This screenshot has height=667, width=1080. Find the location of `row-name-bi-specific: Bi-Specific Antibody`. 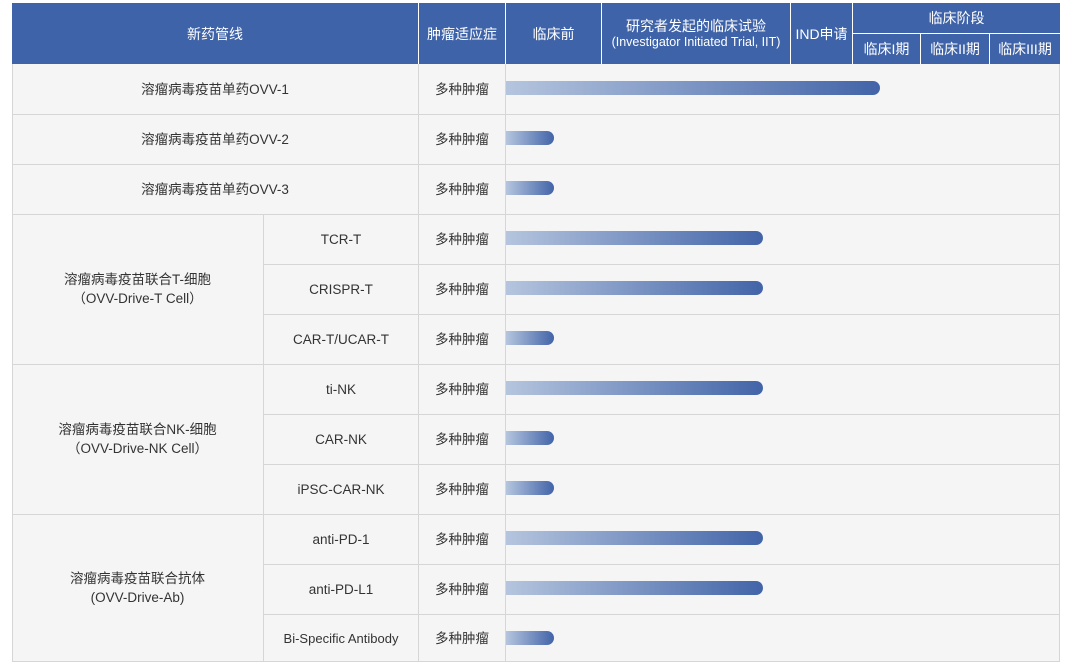

row-name-bi-specific: Bi-Specific Antibody is located at coordinates (341, 638).